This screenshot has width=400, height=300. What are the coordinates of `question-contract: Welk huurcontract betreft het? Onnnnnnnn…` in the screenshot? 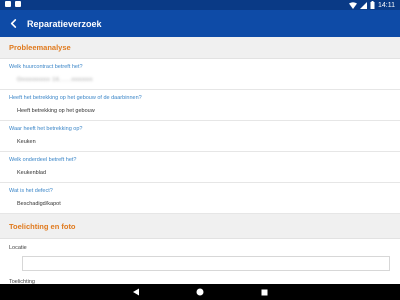 It's located at (200, 74).